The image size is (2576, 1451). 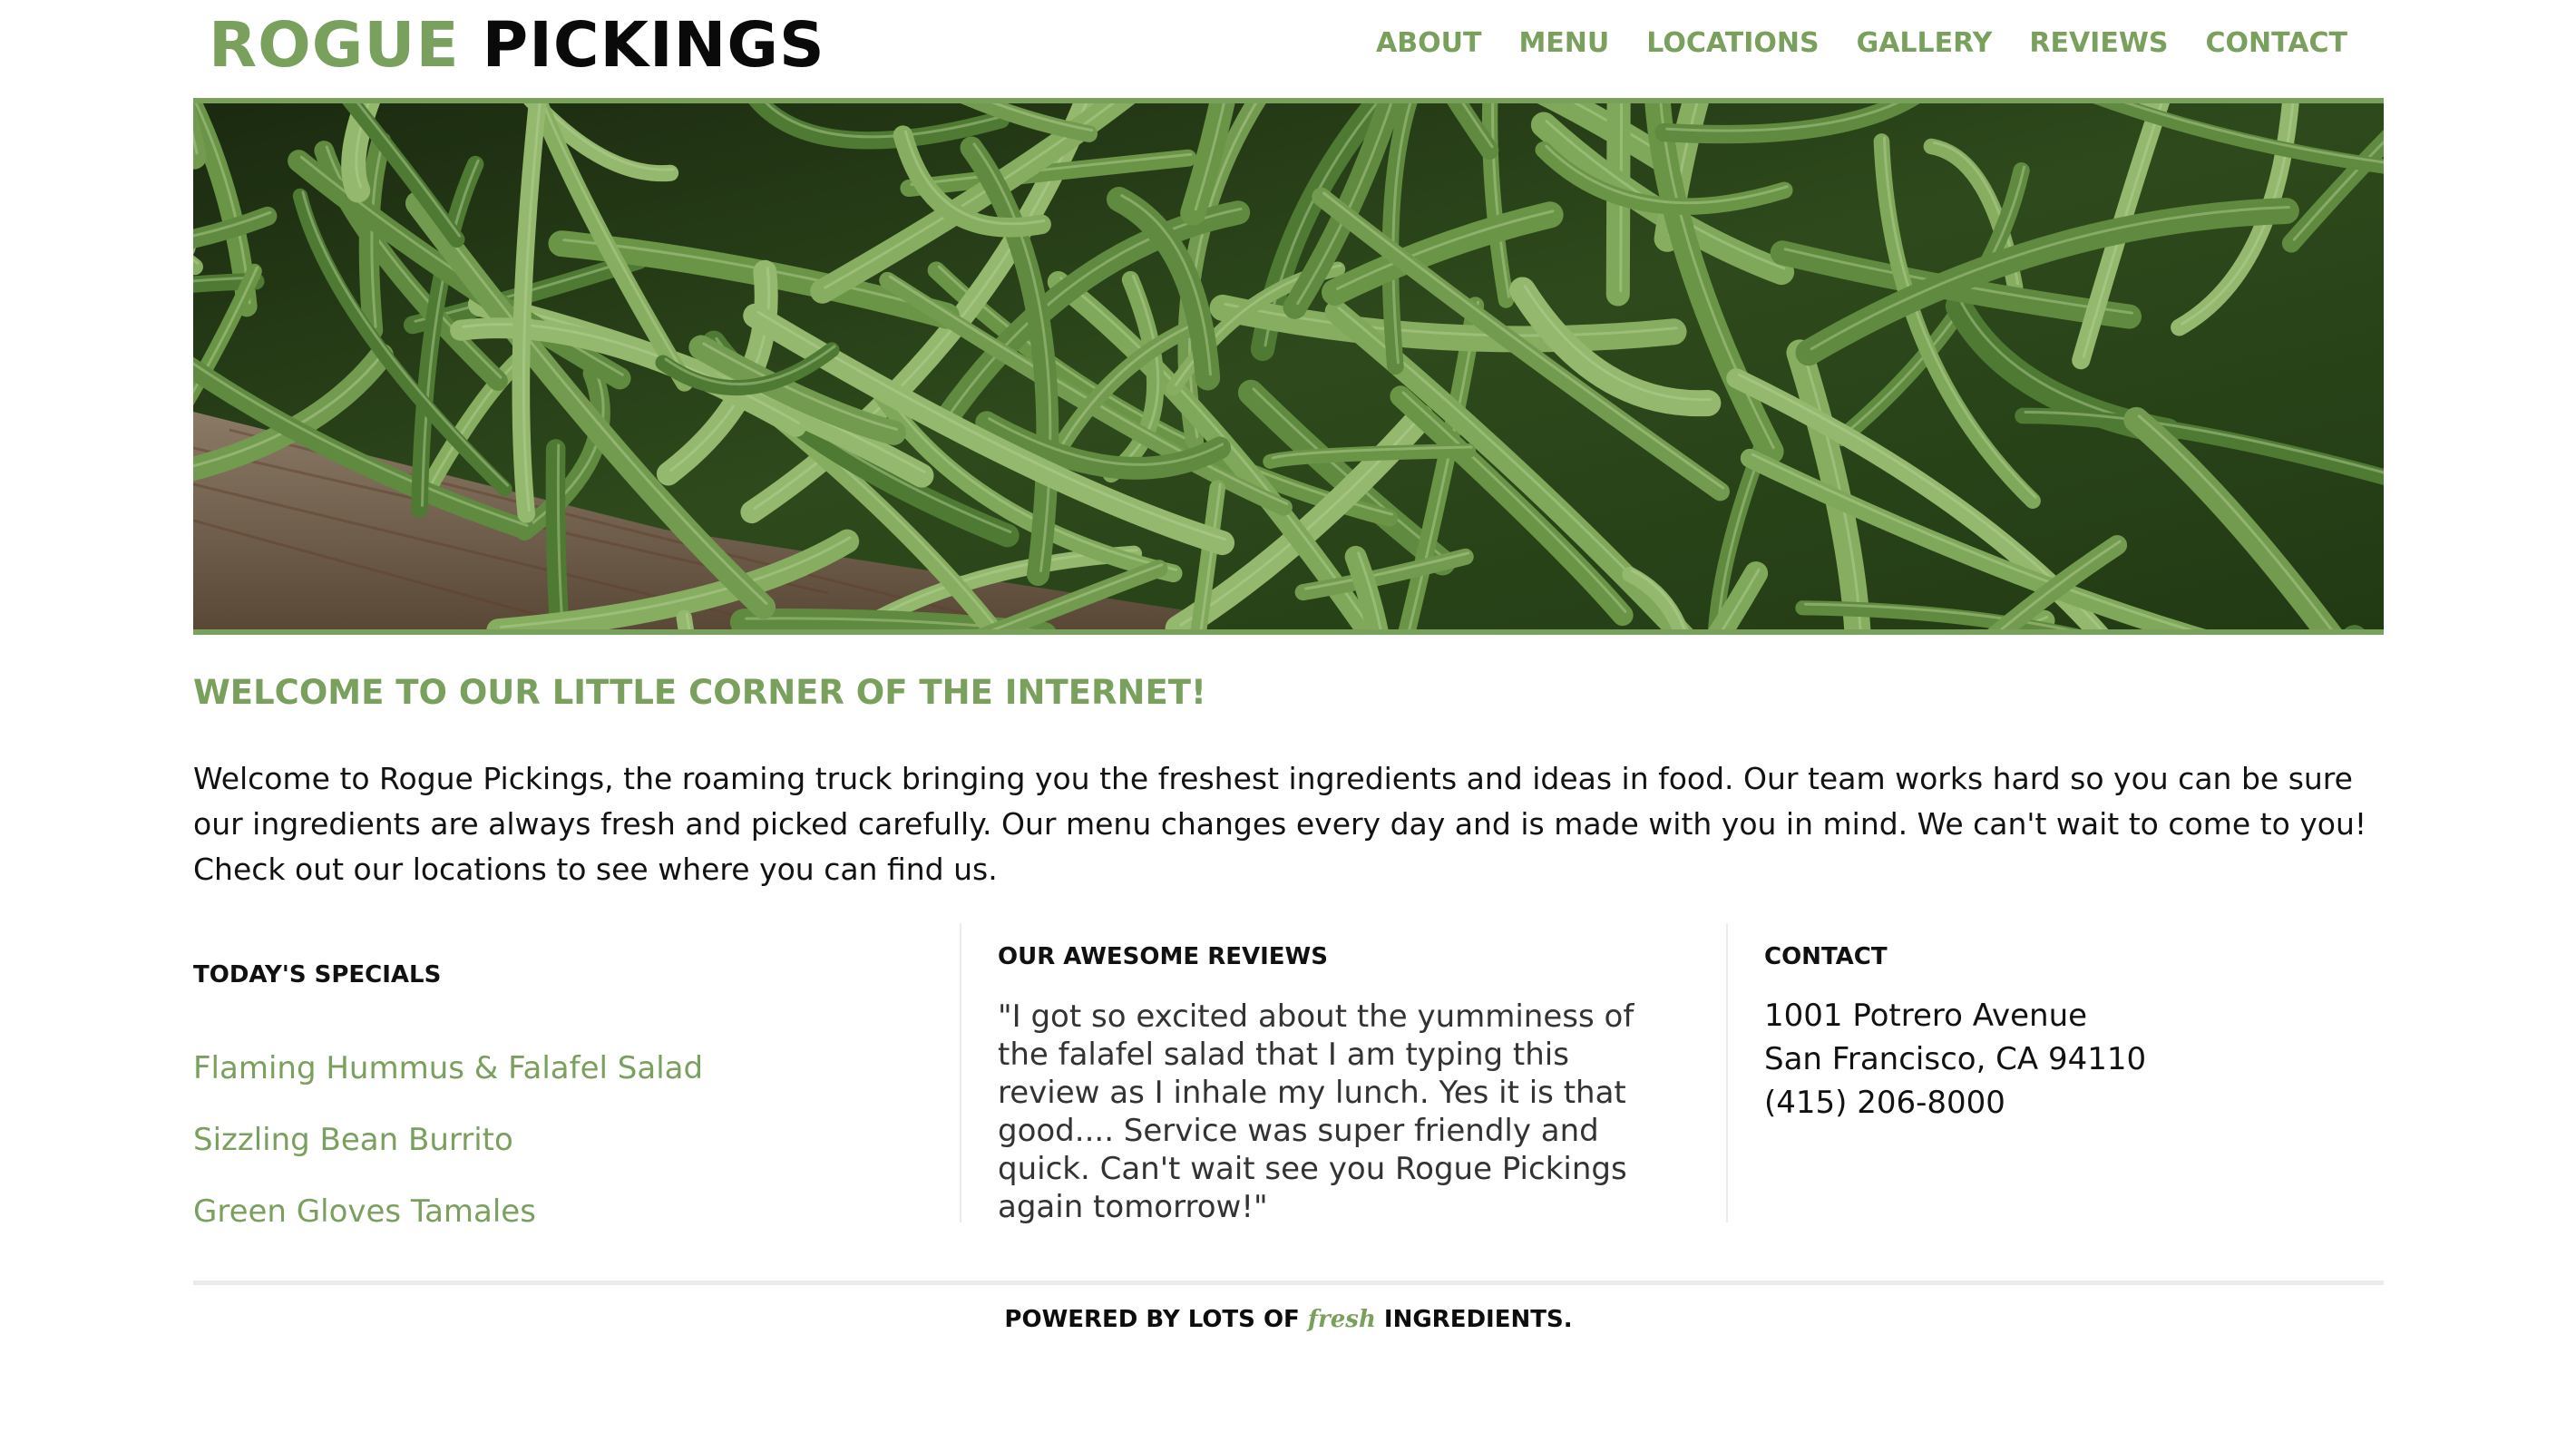 I want to click on logo-part-1: ROGUE, so click(x=334, y=46).